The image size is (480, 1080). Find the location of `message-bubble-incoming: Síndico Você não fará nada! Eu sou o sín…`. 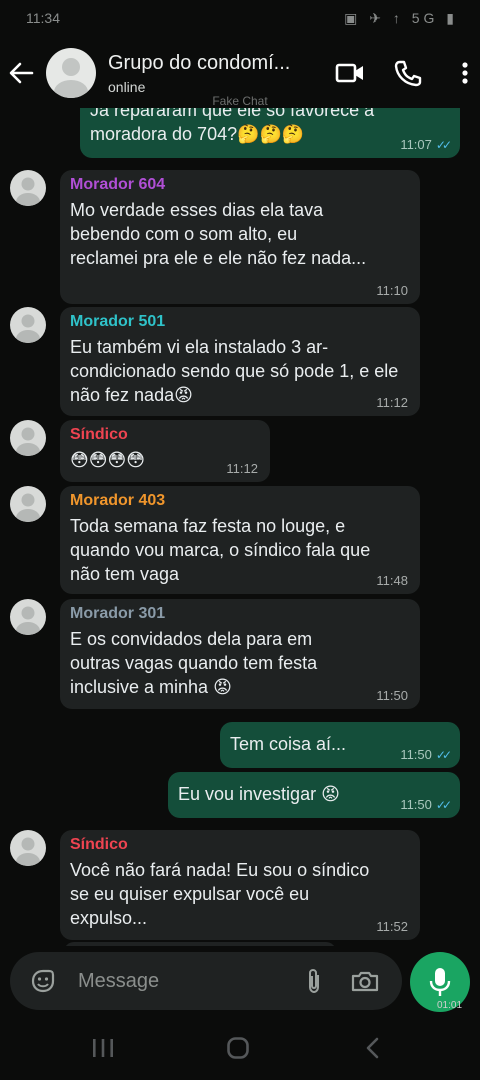

message-bubble-incoming: Síndico Você não fará nada! Eu sou o sín… is located at coordinates (240, 885).